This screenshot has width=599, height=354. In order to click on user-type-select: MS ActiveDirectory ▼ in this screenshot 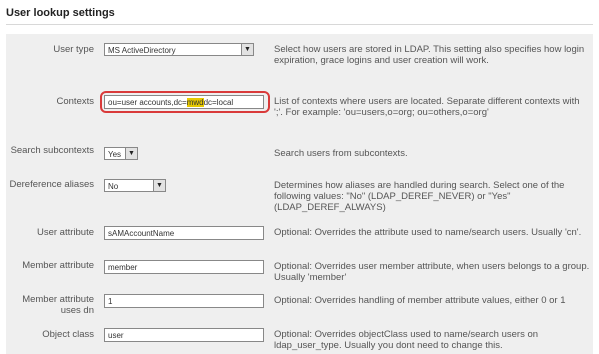, I will do `click(179, 49)`.